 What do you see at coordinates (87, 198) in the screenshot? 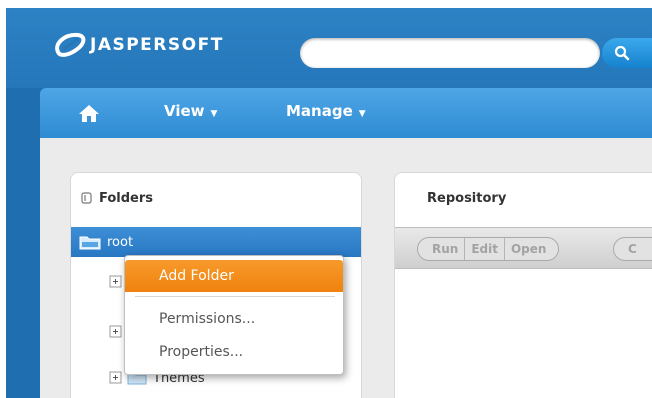
I see `collapse-panel-icon` at bounding box center [87, 198].